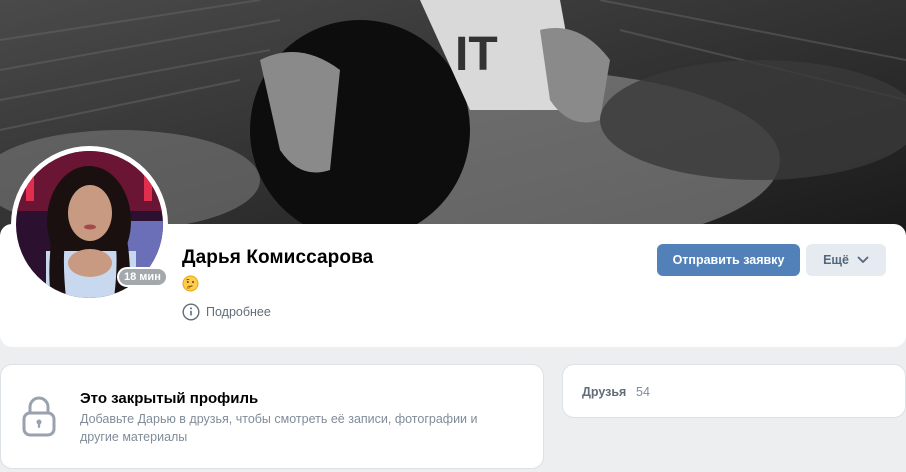 This screenshot has height=472, width=906. I want to click on svg-text: IT, so click(476, 54).